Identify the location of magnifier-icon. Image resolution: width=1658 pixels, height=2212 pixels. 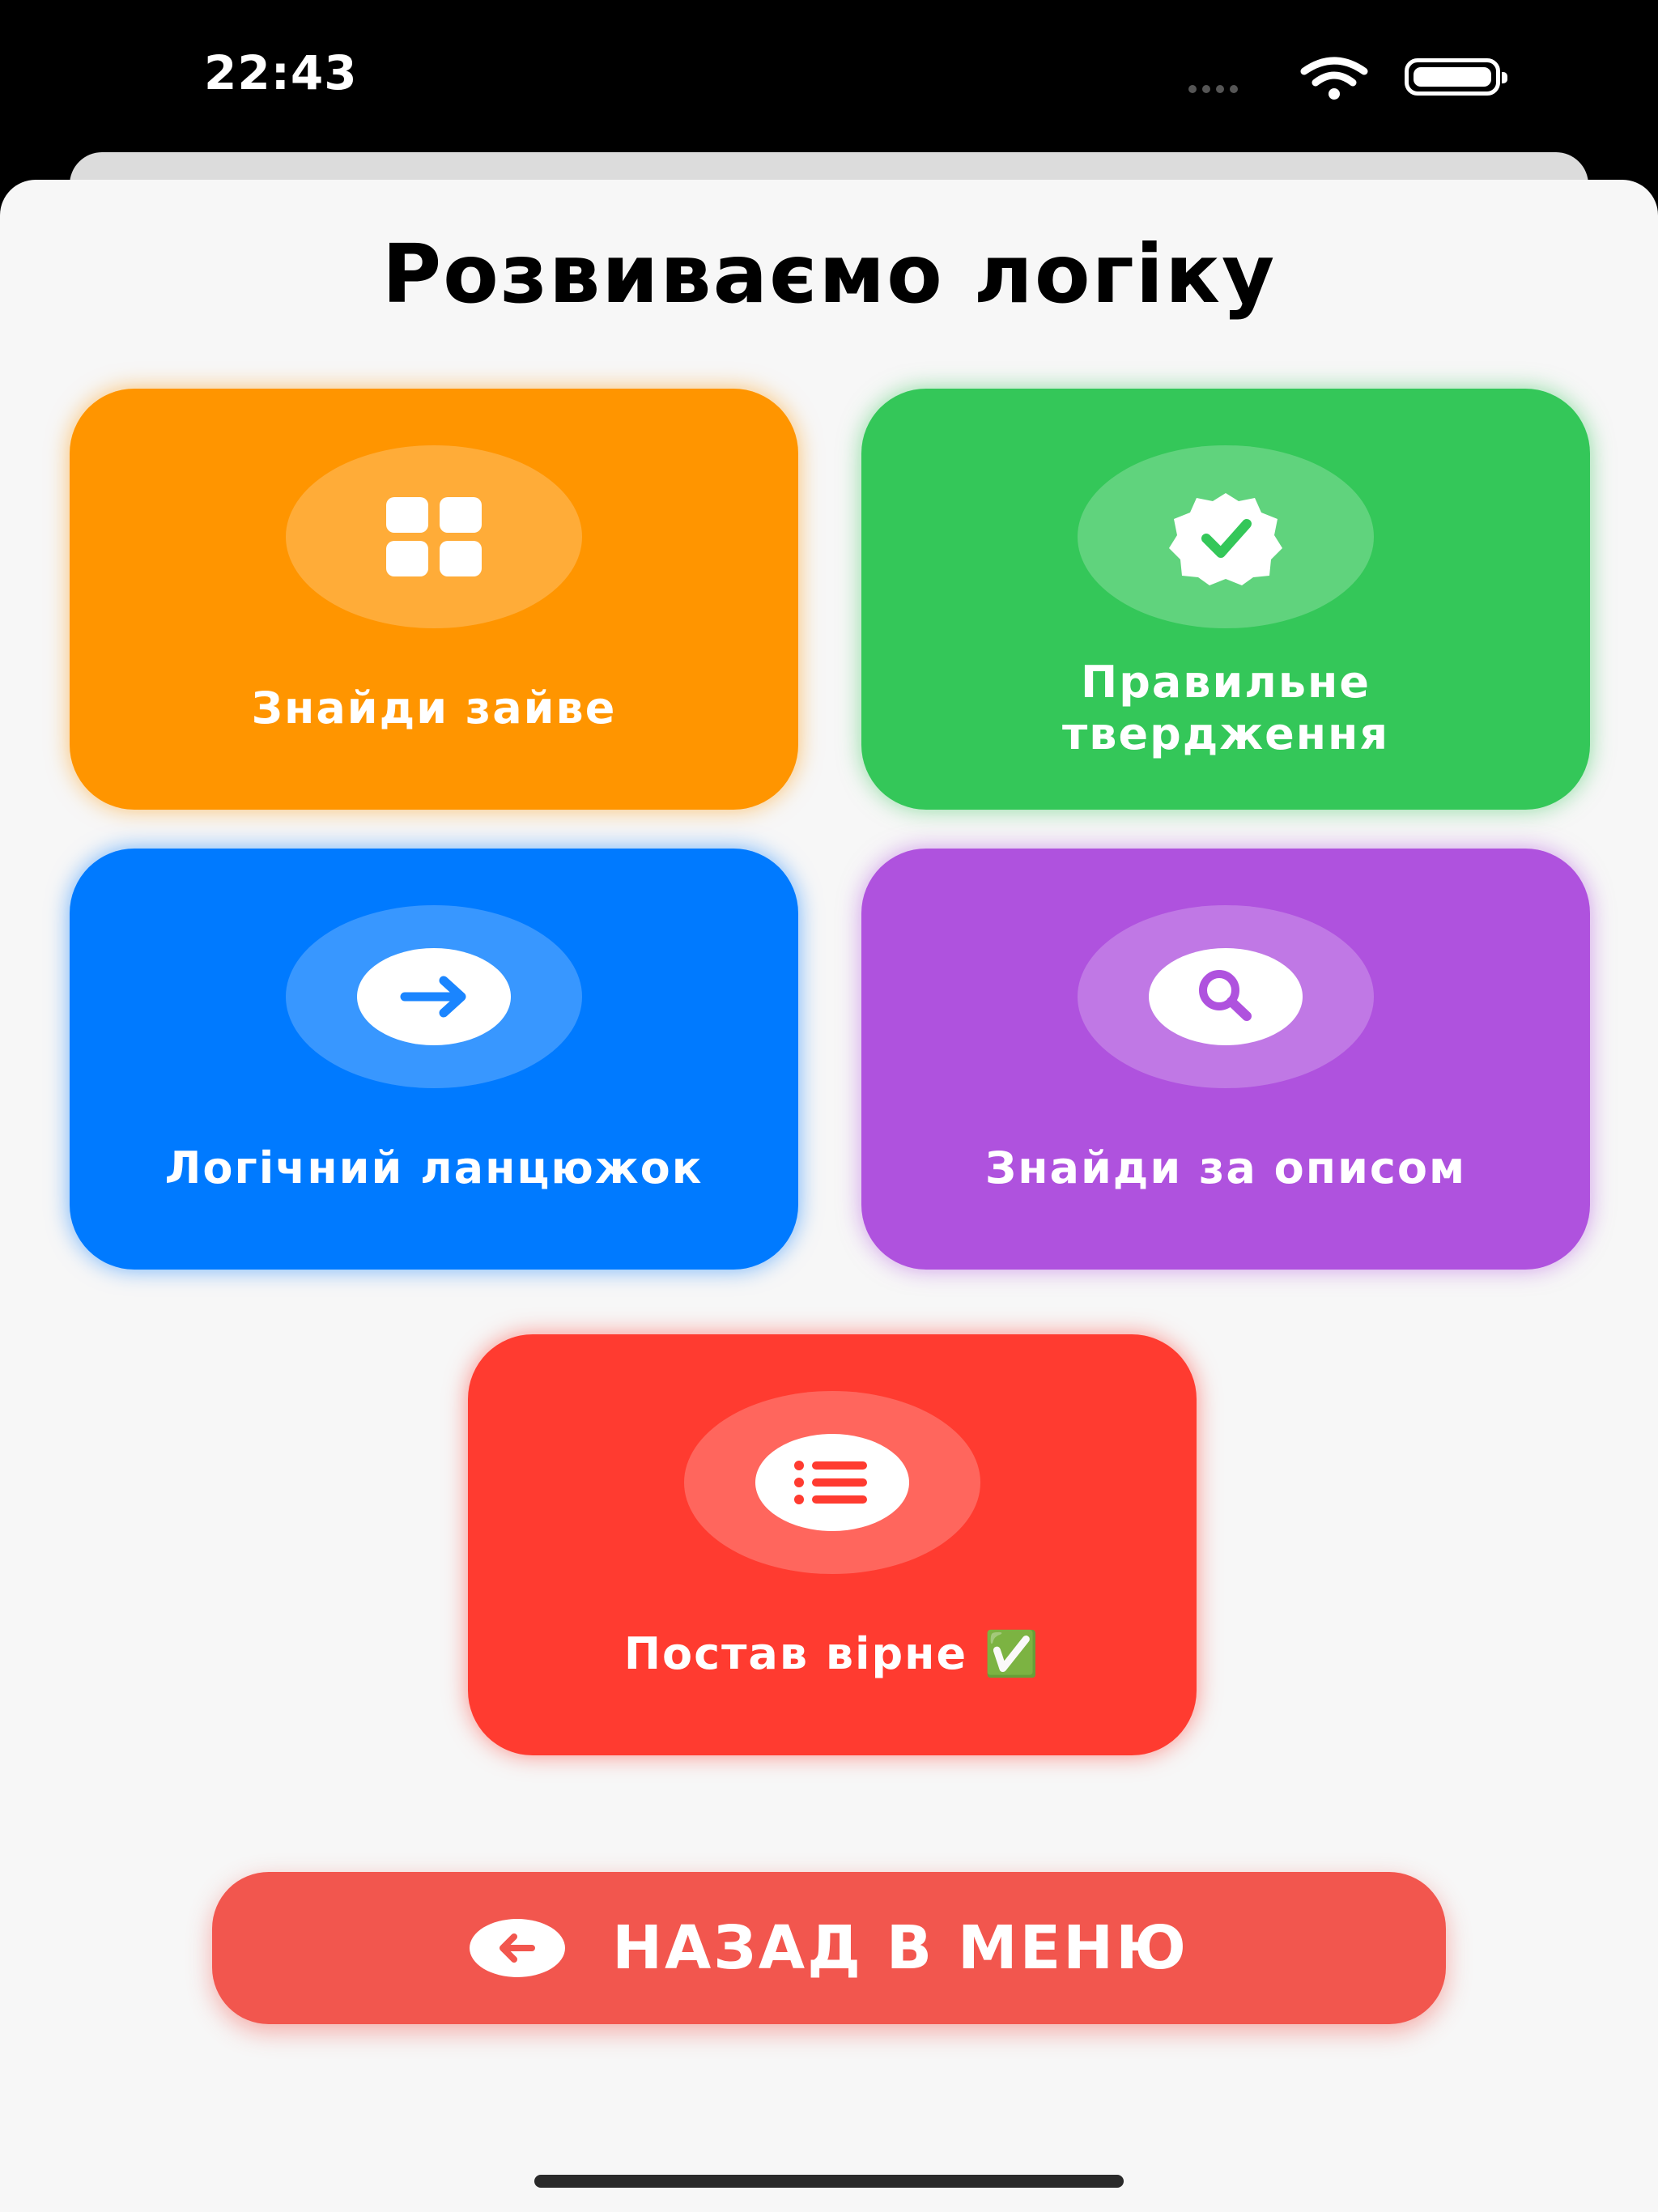
(1226, 996).